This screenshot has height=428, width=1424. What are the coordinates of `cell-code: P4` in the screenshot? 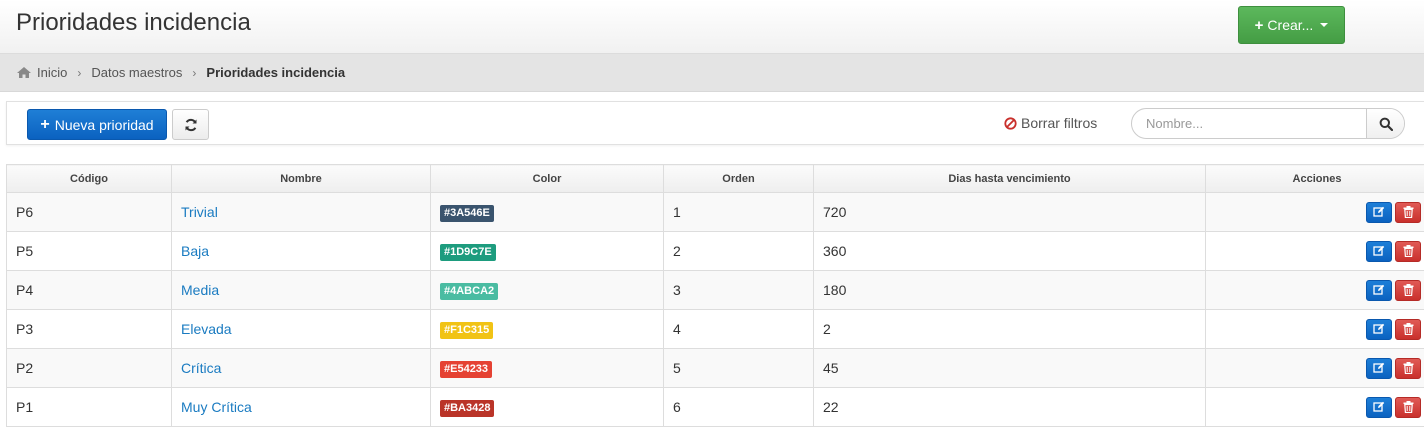 It's located at (89, 290).